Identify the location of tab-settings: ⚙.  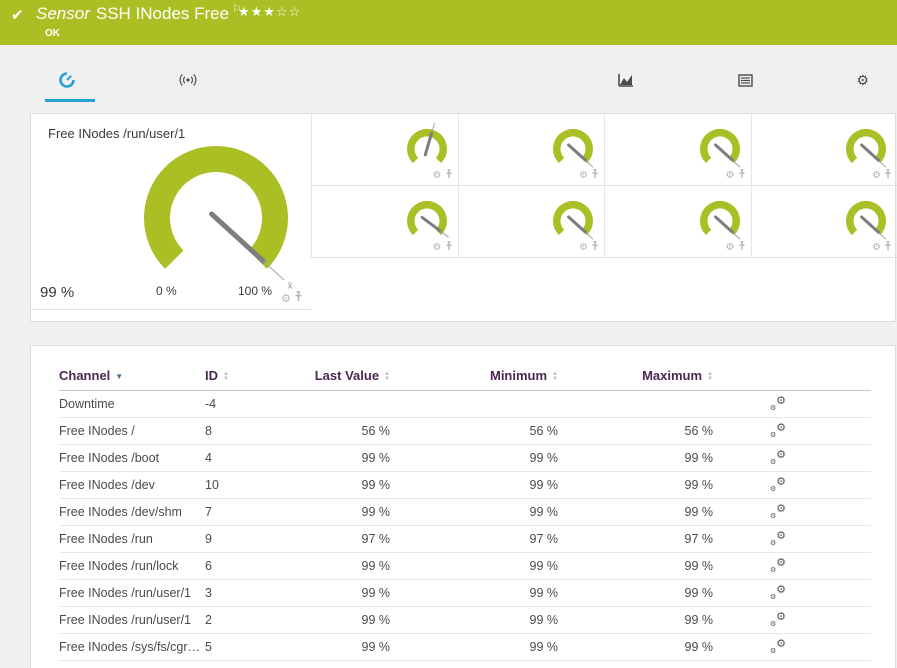
(865, 80).